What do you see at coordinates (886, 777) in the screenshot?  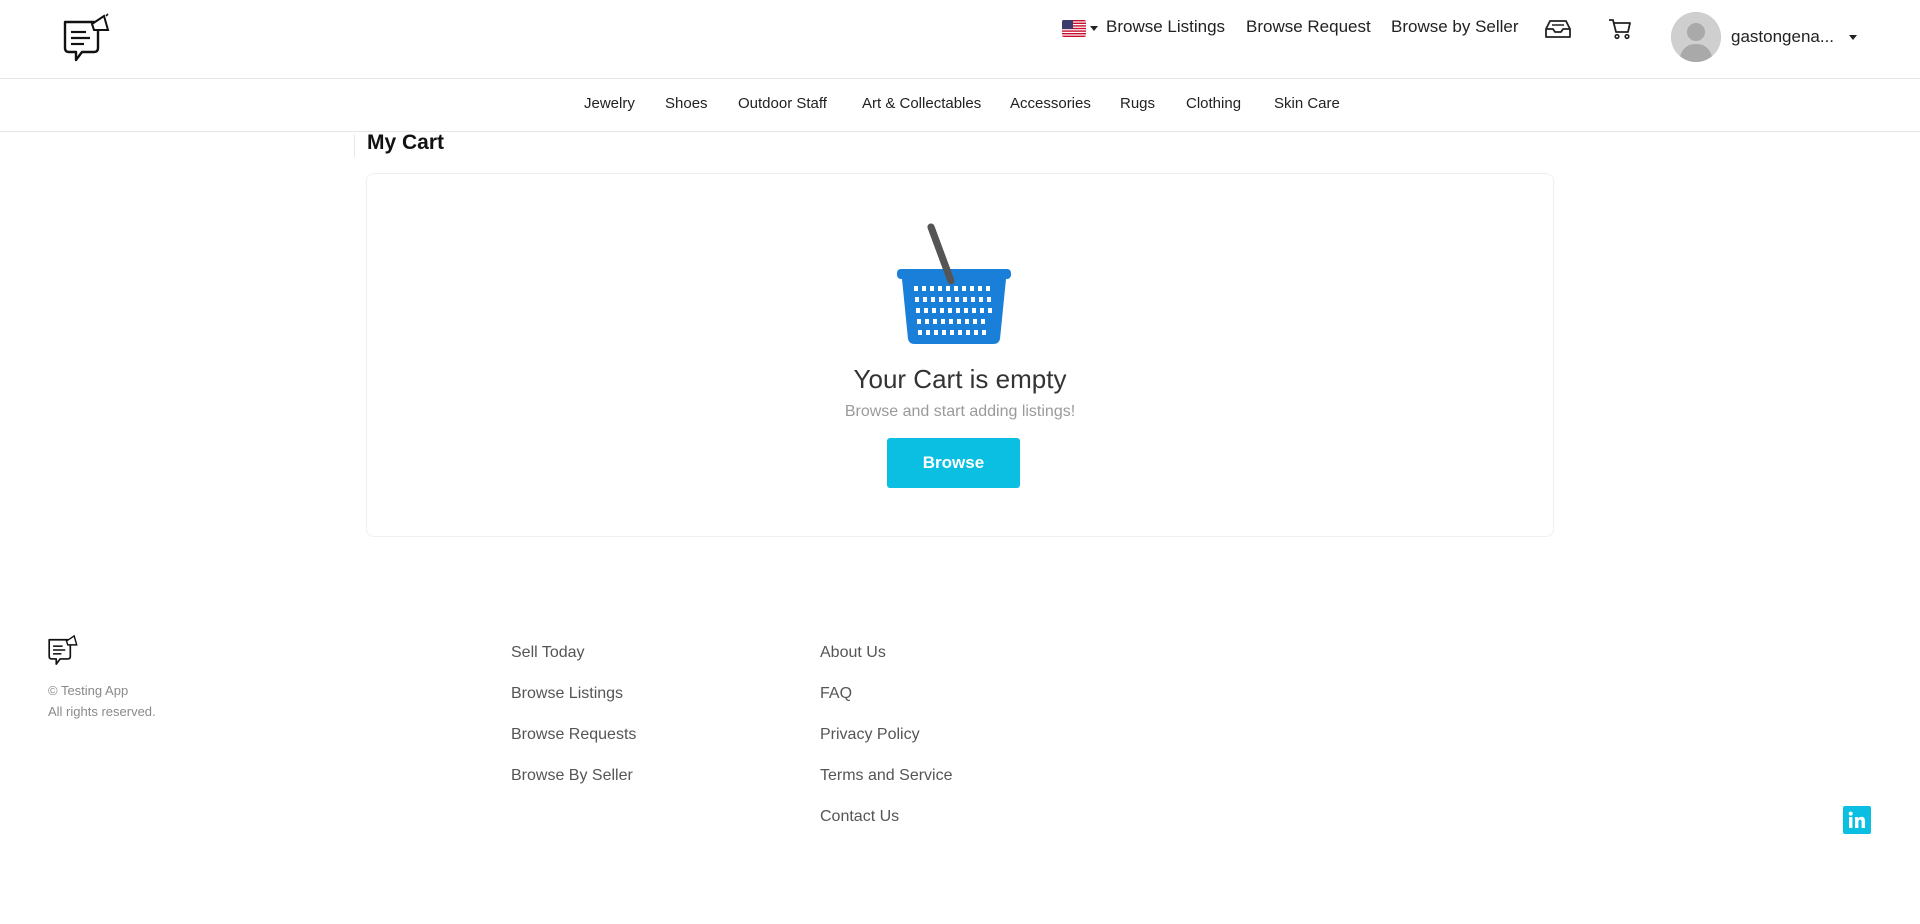 I see `footer-link-terms-and-service: Terms and Service` at bounding box center [886, 777].